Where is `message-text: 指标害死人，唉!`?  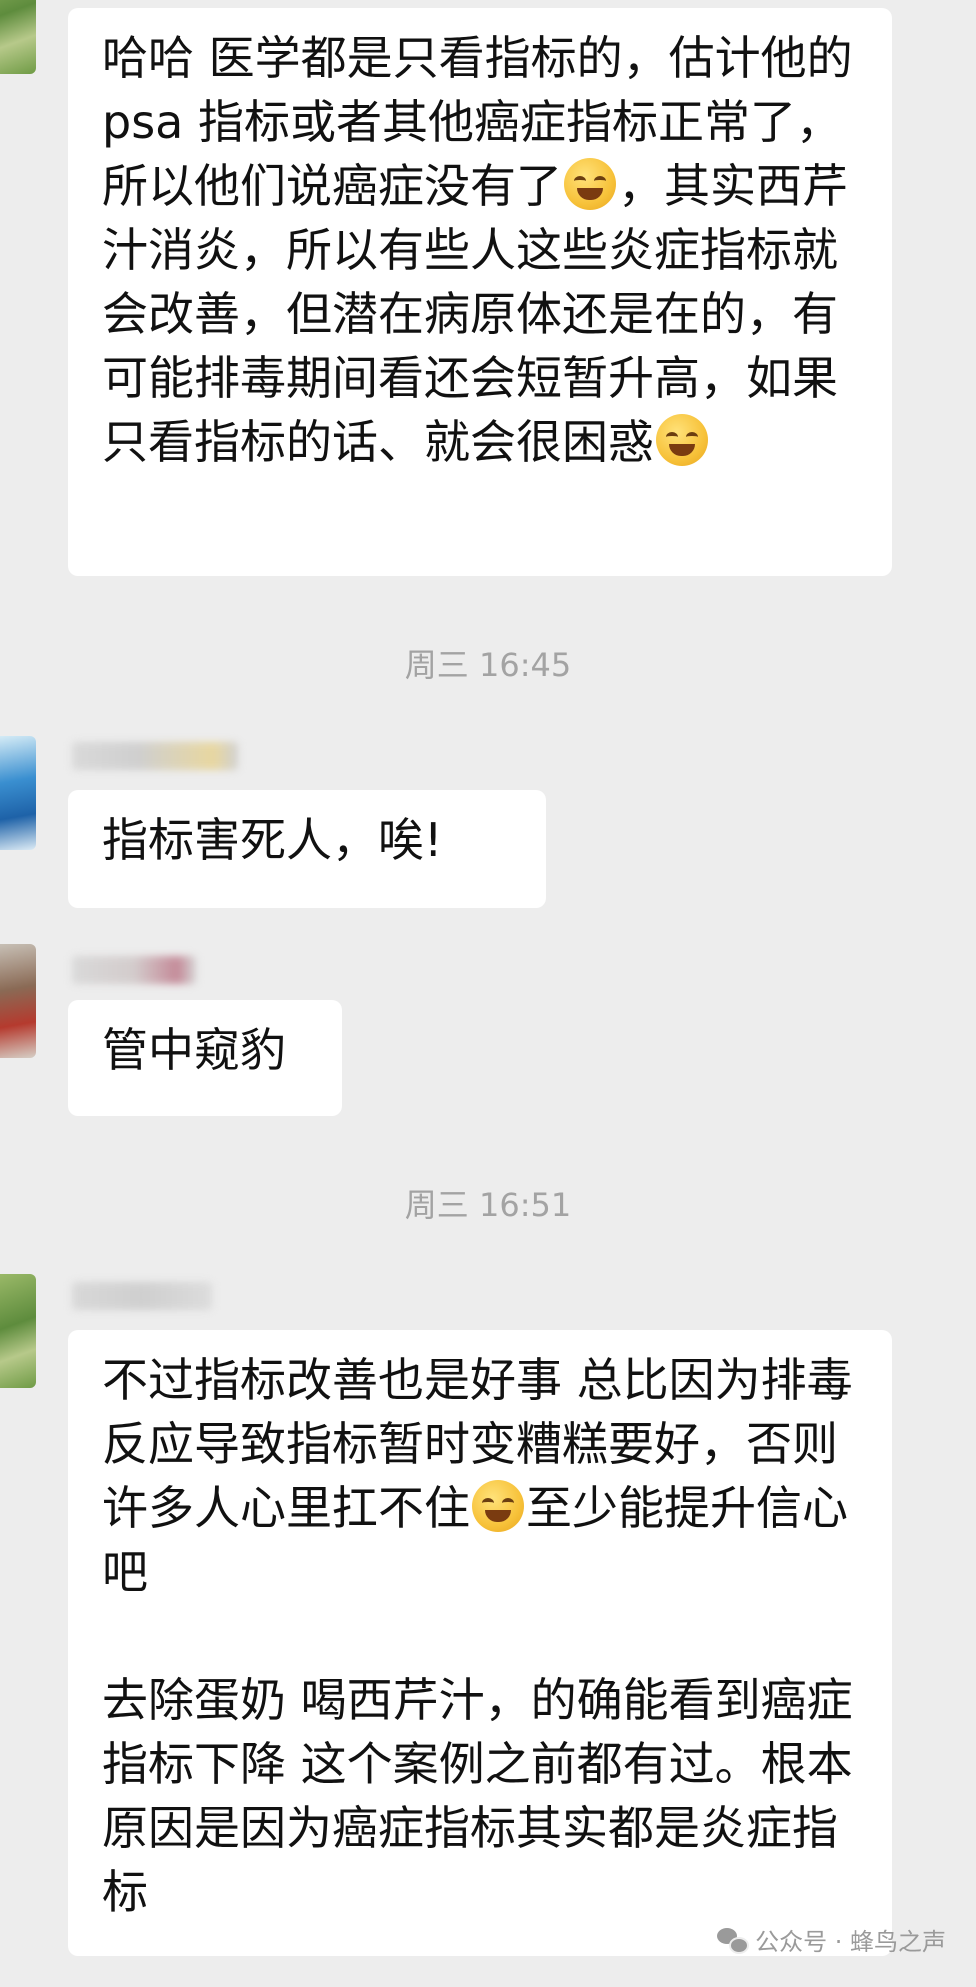
message-text: 指标害死人，唉! is located at coordinates (272, 840).